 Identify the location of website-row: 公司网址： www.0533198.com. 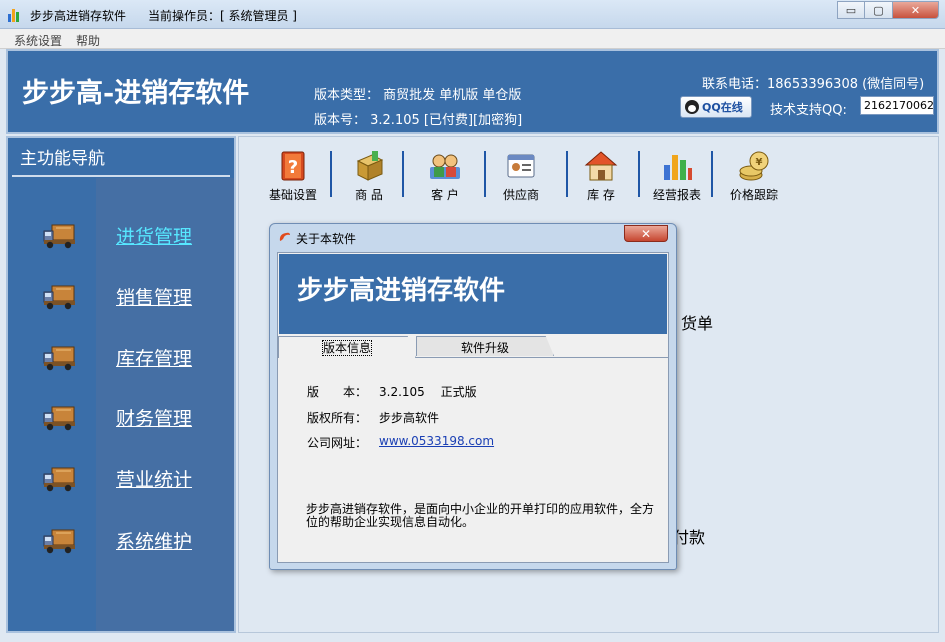
(400, 442).